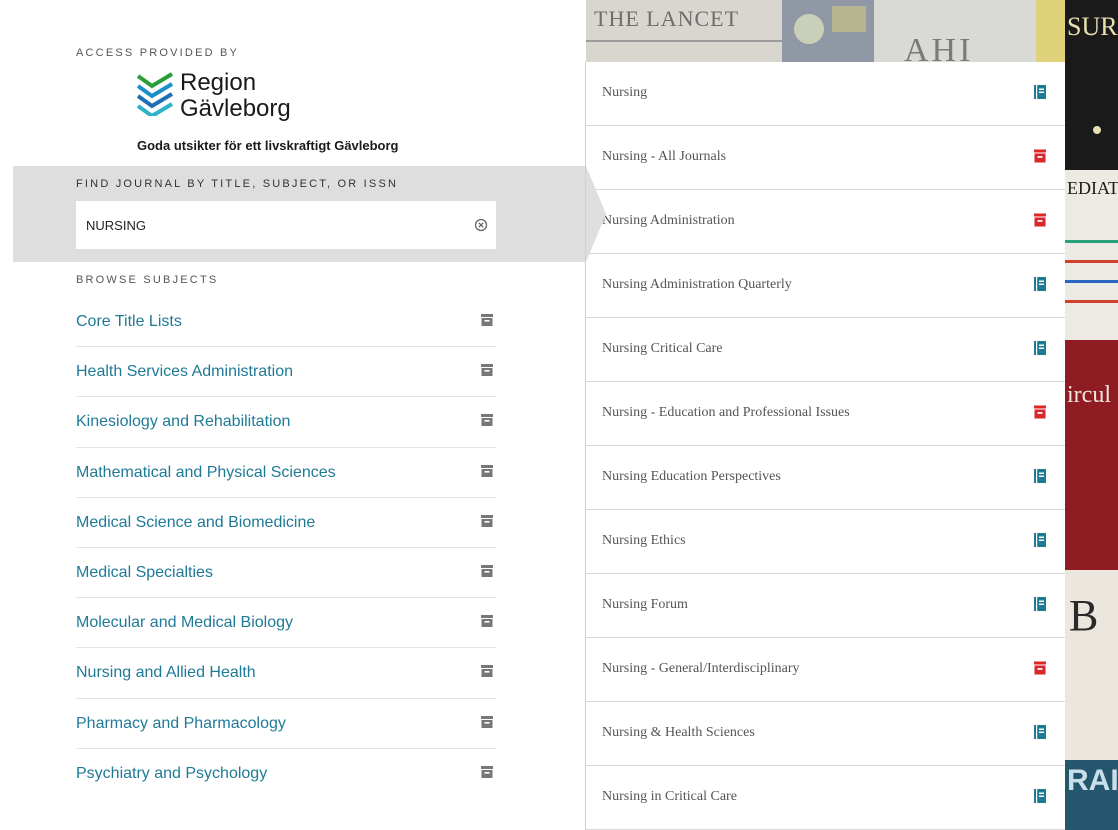  I want to click on region-gavleborg-logo: Region Gävleborg, so click(286, 100).